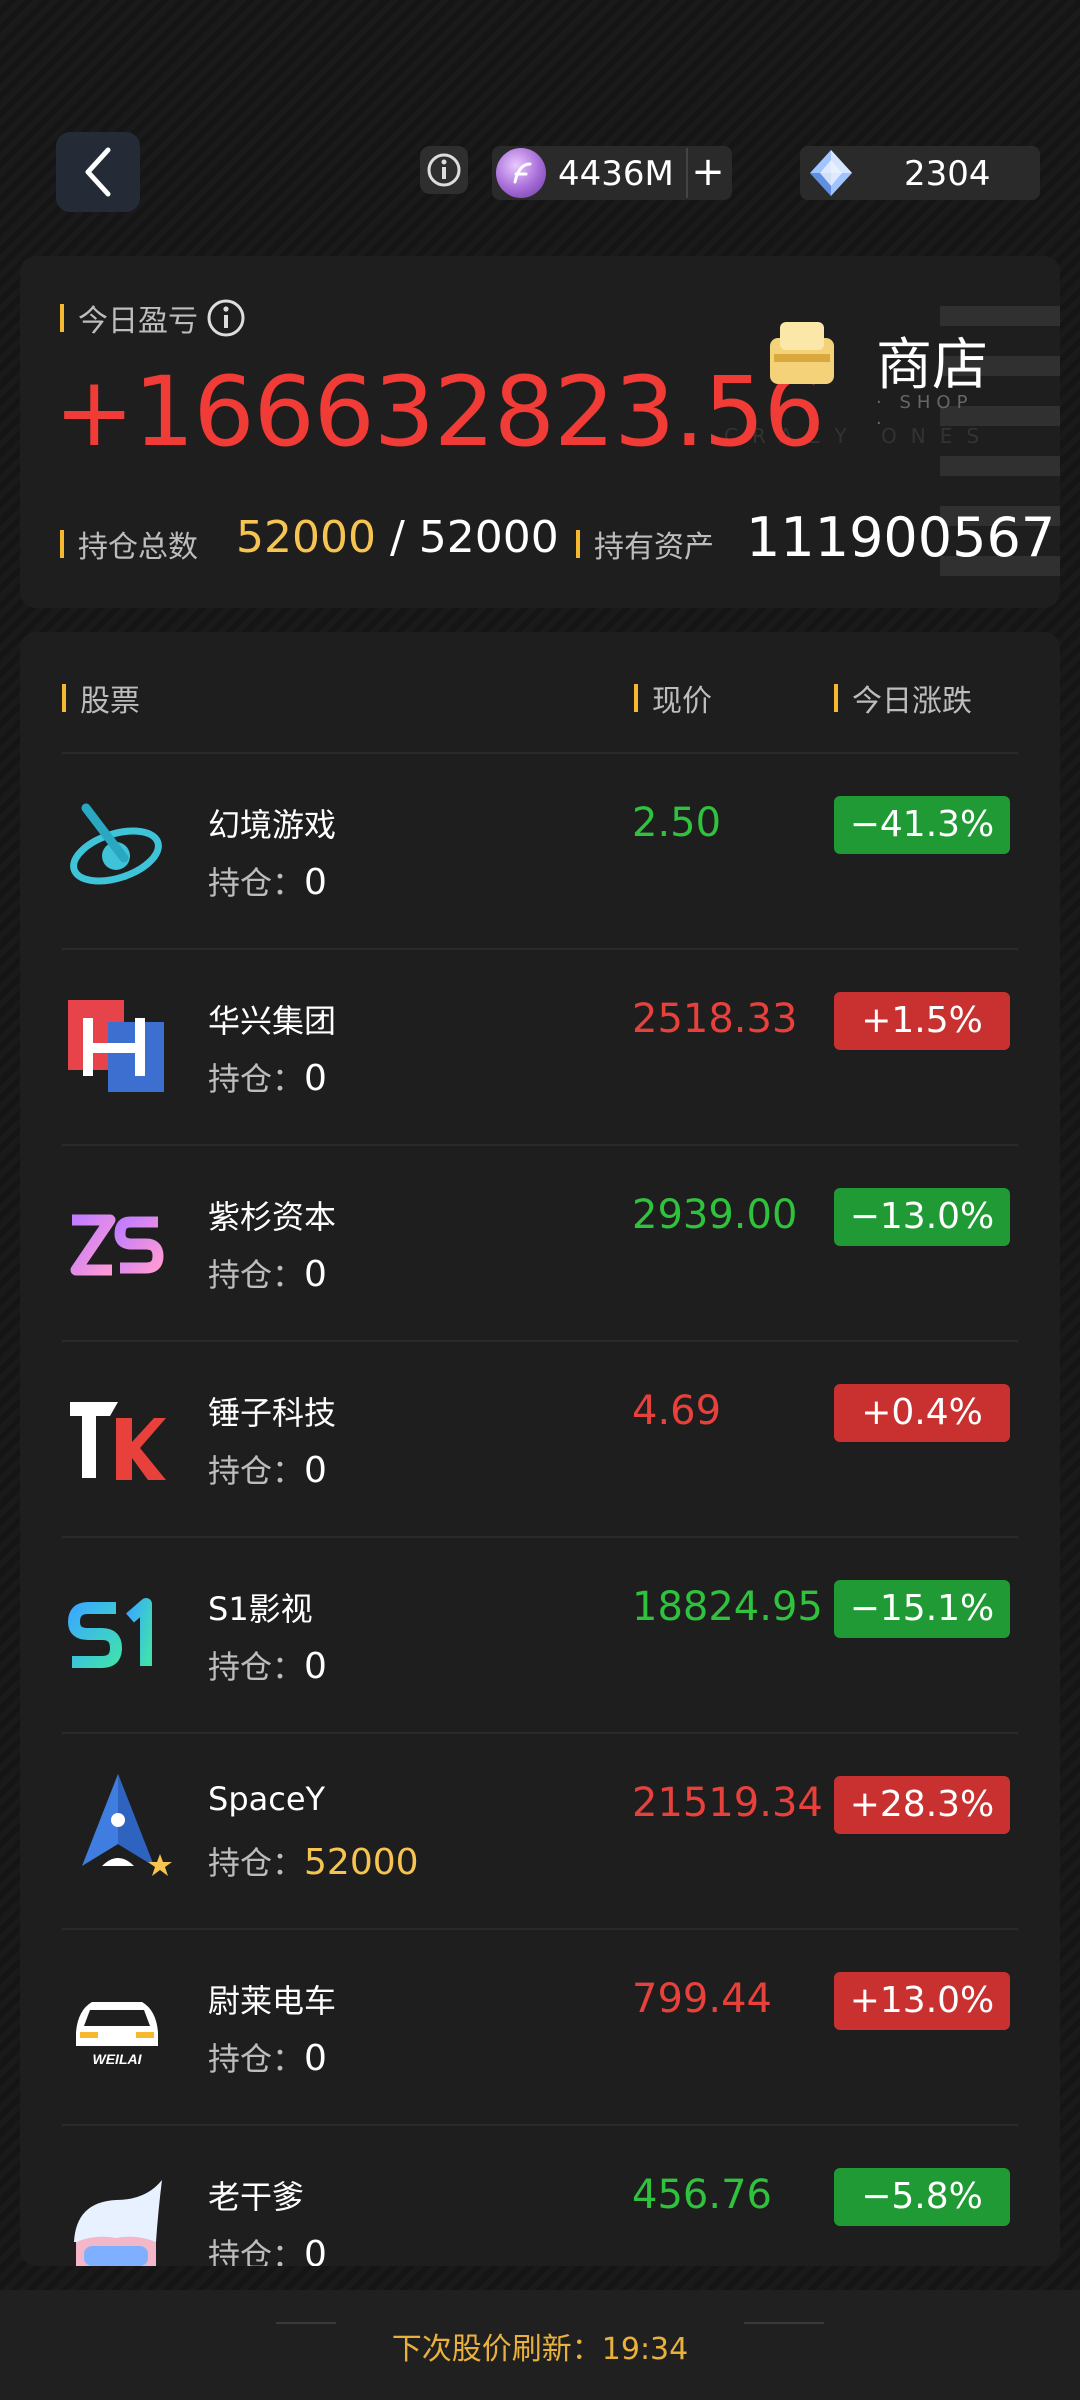 Image resolution: width=1080 pixels, height=2400 pixels. Describe the element at coordinates (540, 692) in the screenshot. I see `stock-list-header: 股票 现价 今日涨跌` at that location.